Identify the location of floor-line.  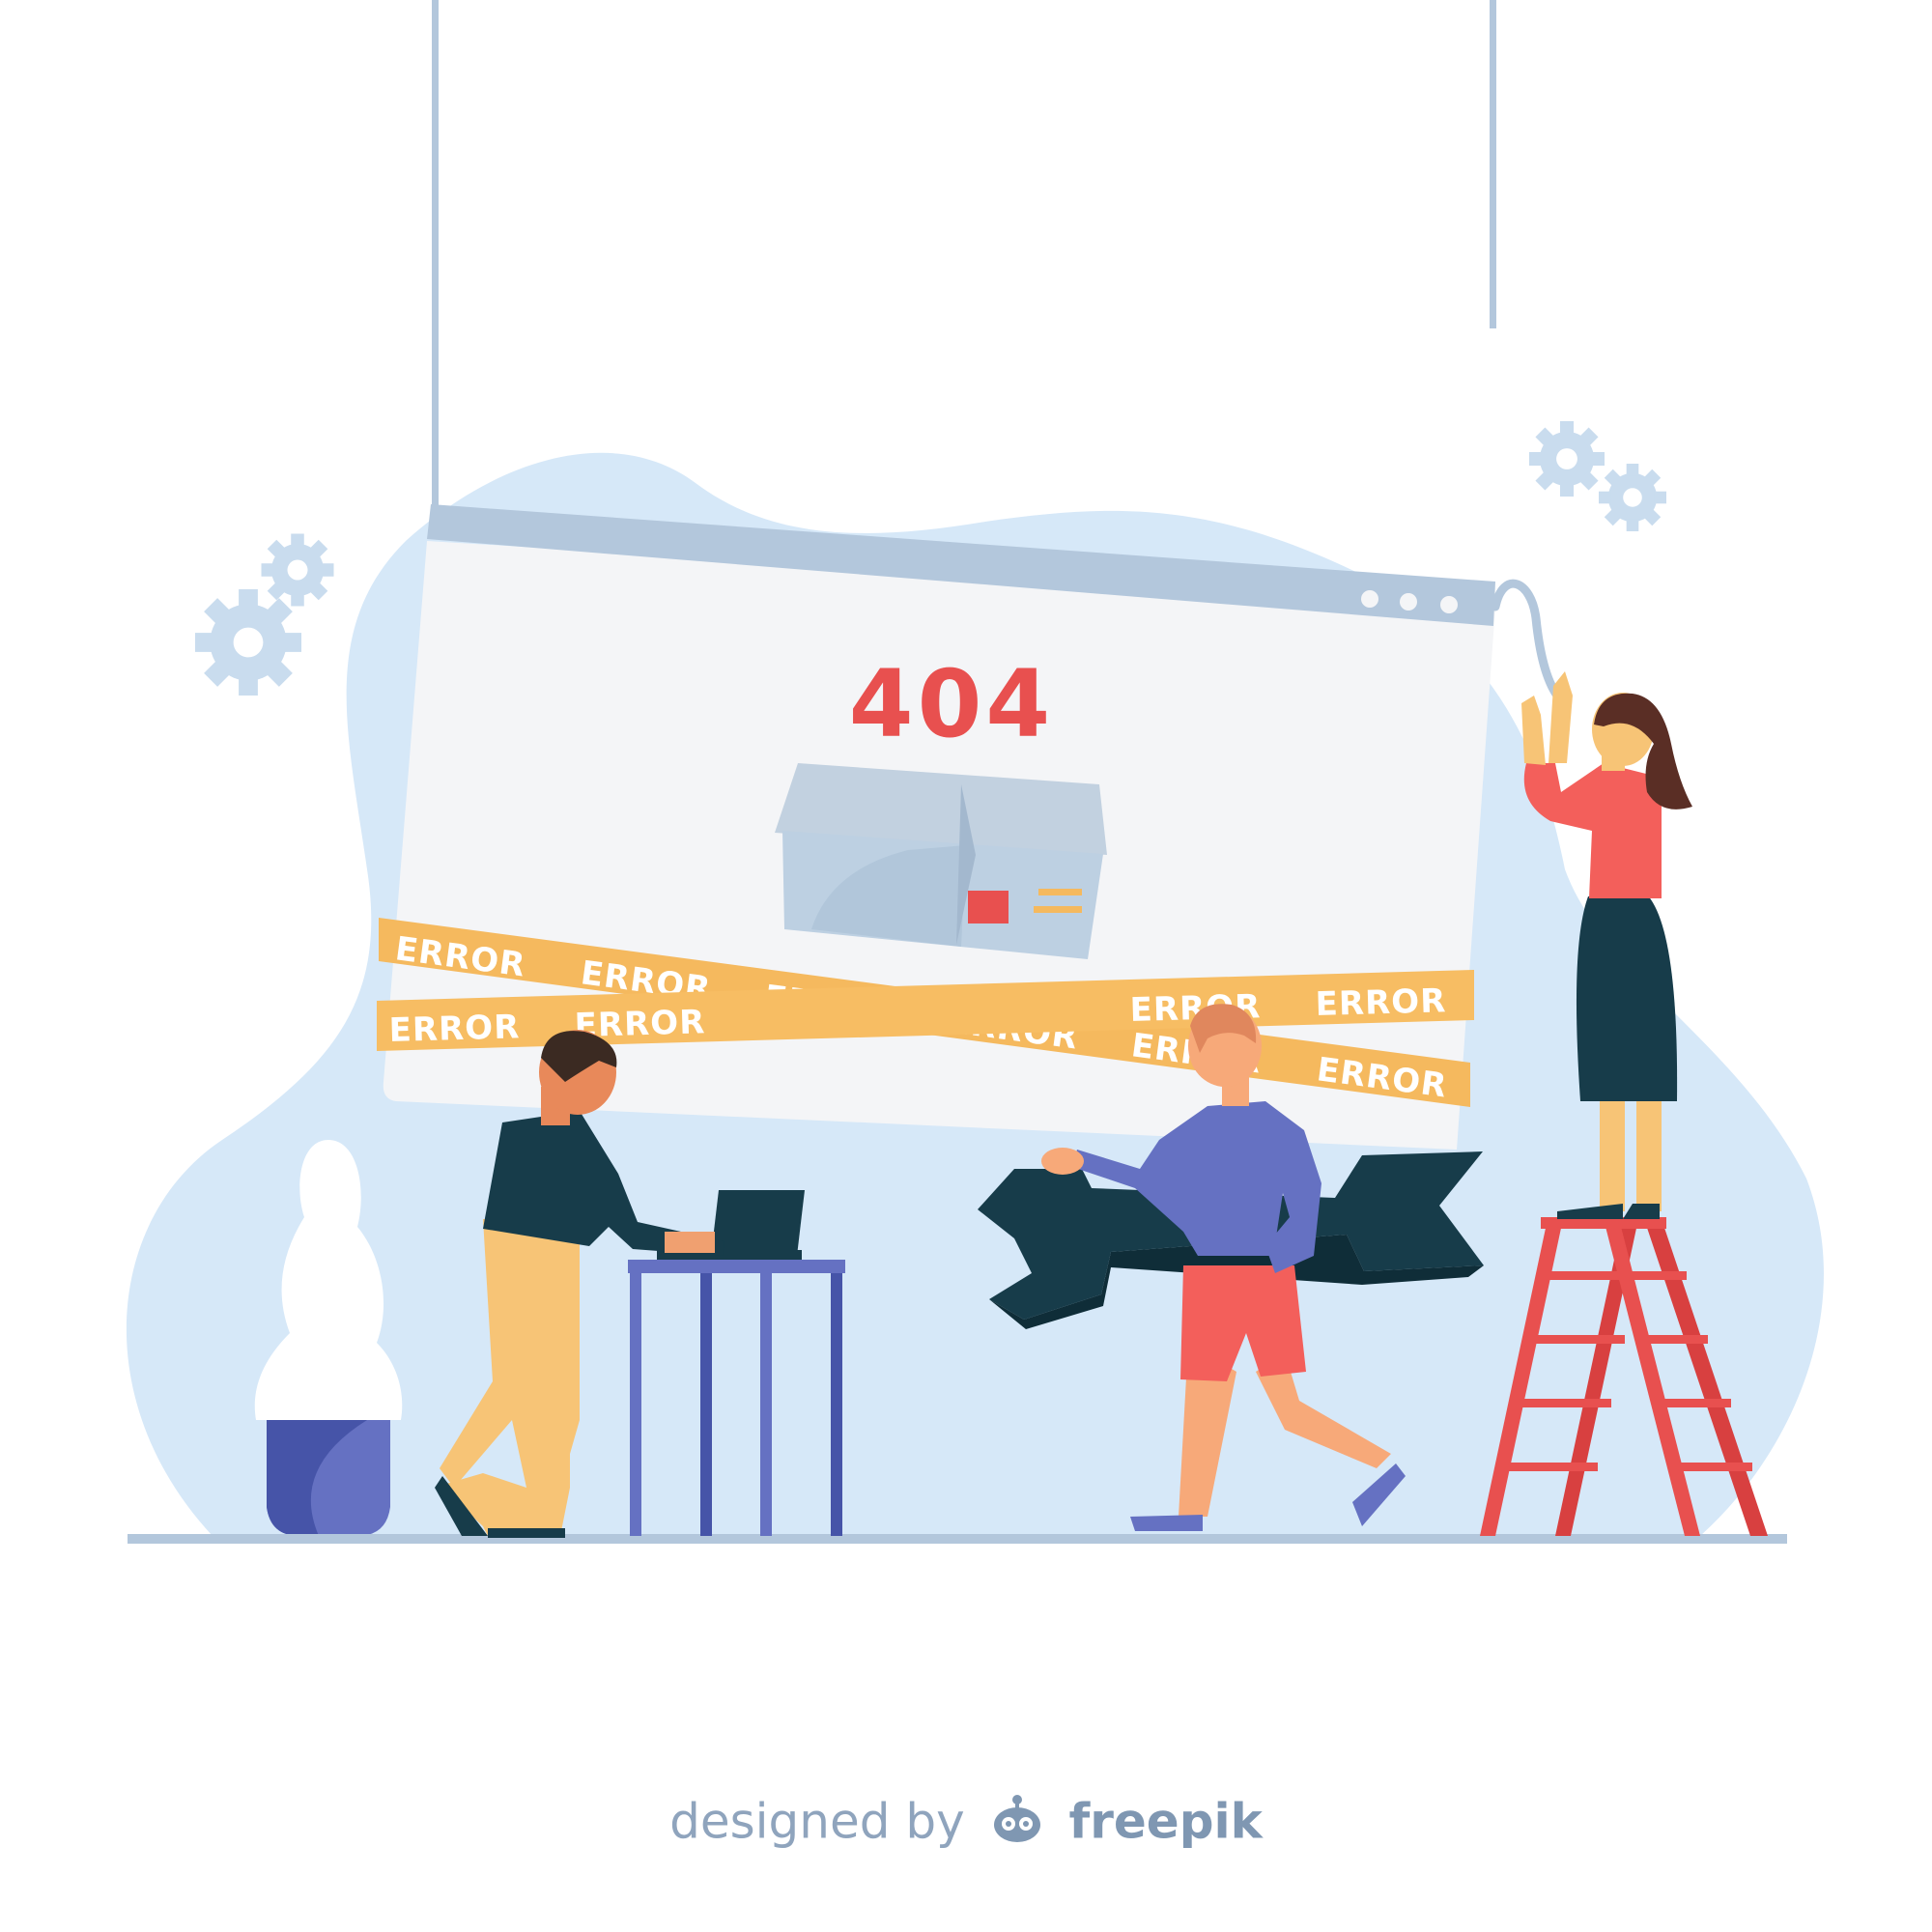
(957, 1539).